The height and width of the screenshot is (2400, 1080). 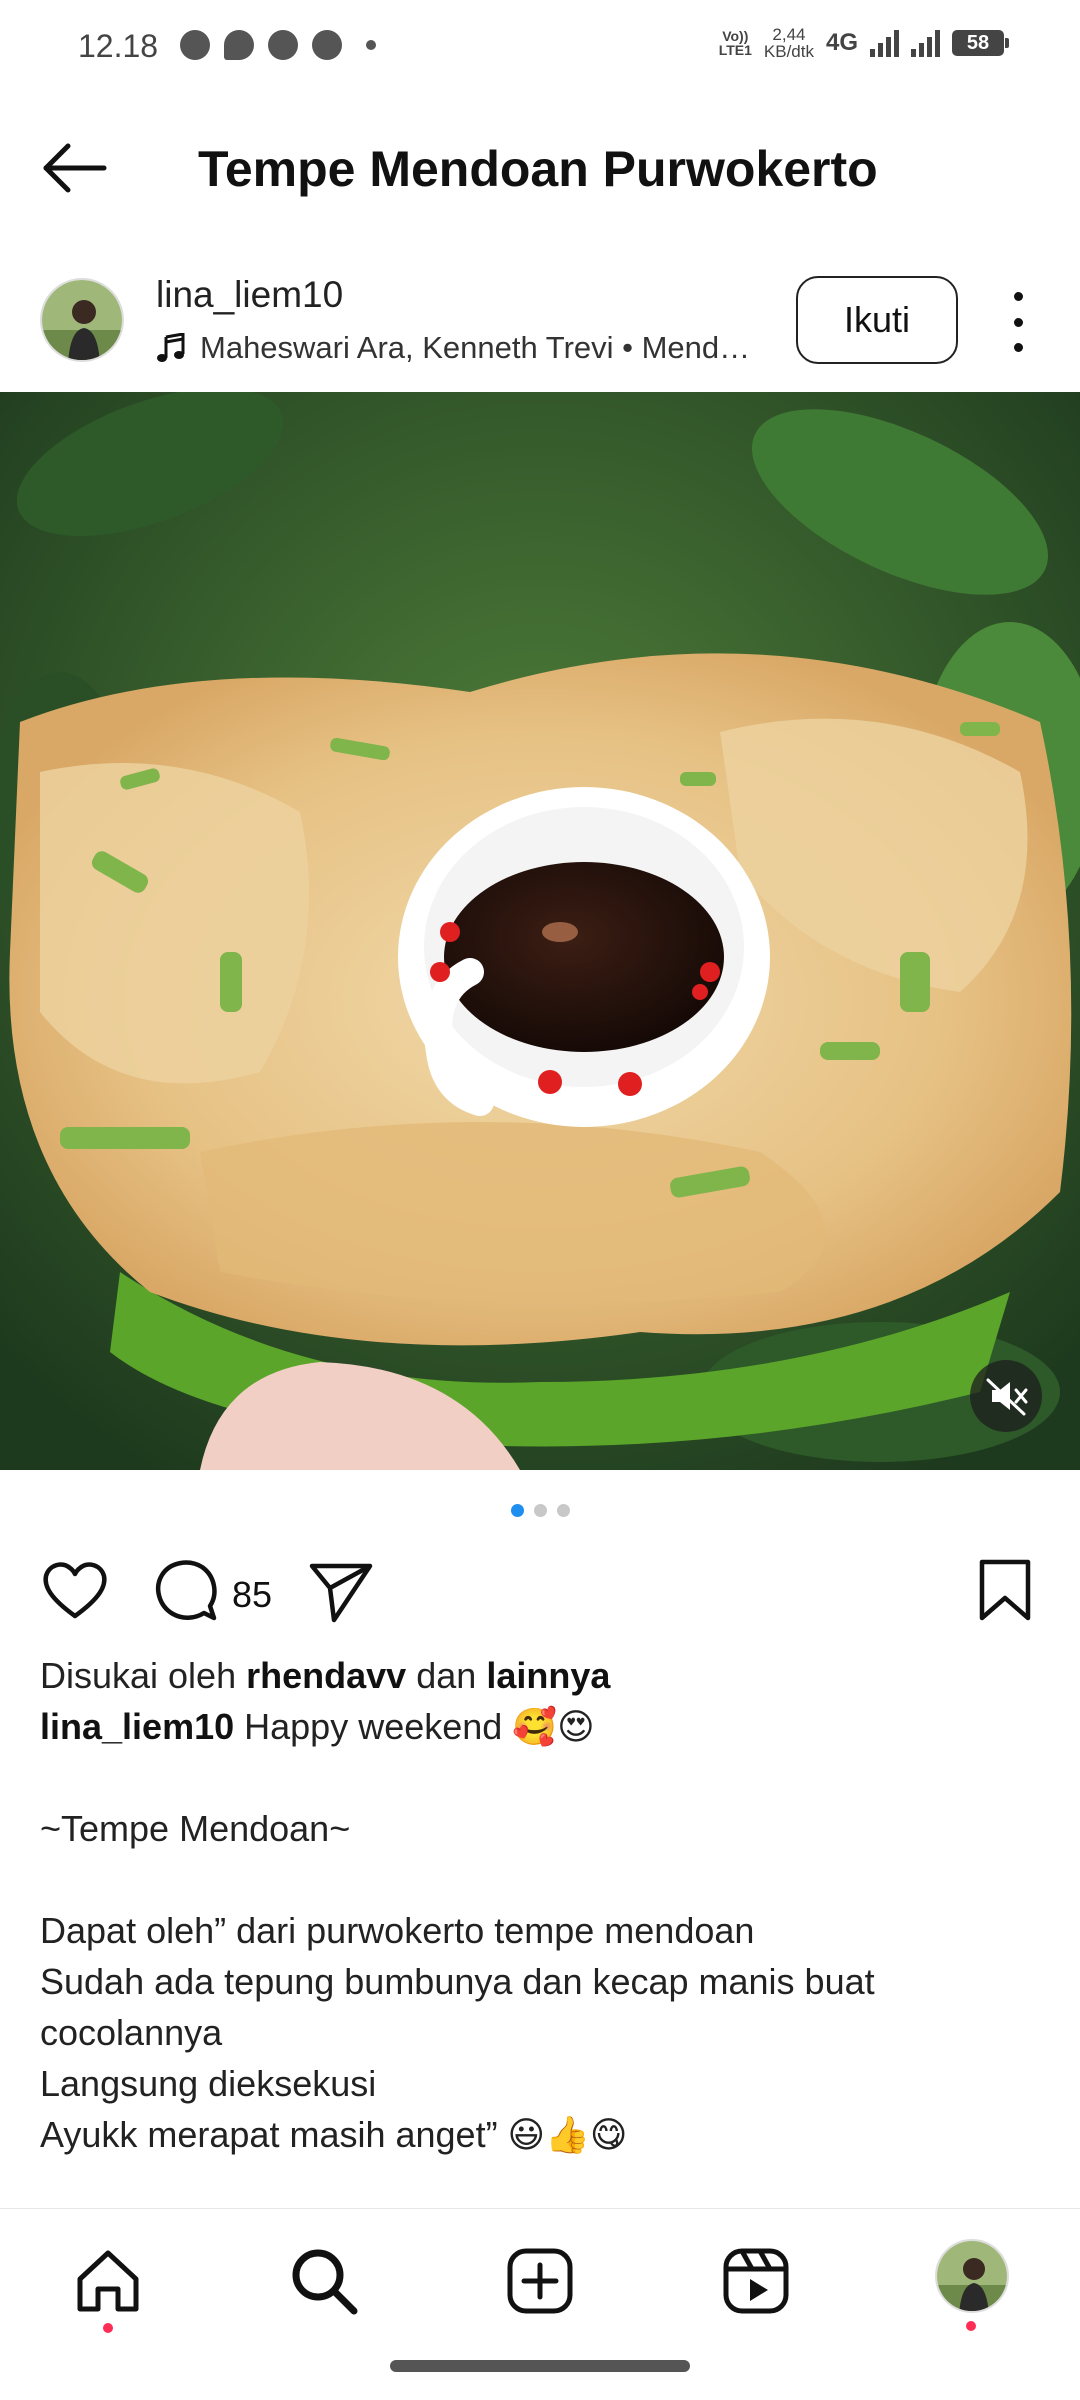 I want to click on author-username: lina_liem10, so click(x=249, y=295).